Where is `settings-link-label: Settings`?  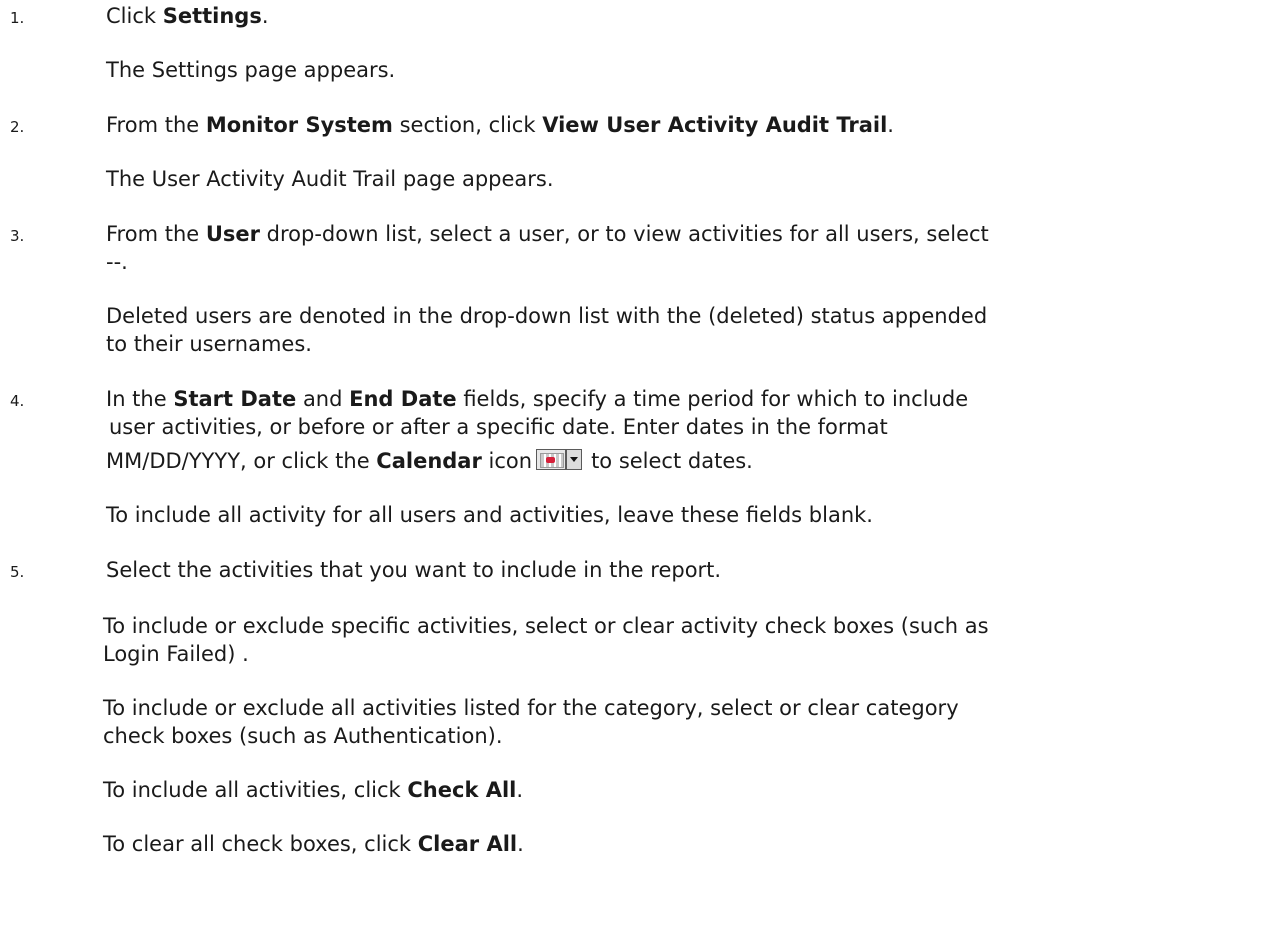
settings-link-label: Settings is located at coordinates (212, 16).